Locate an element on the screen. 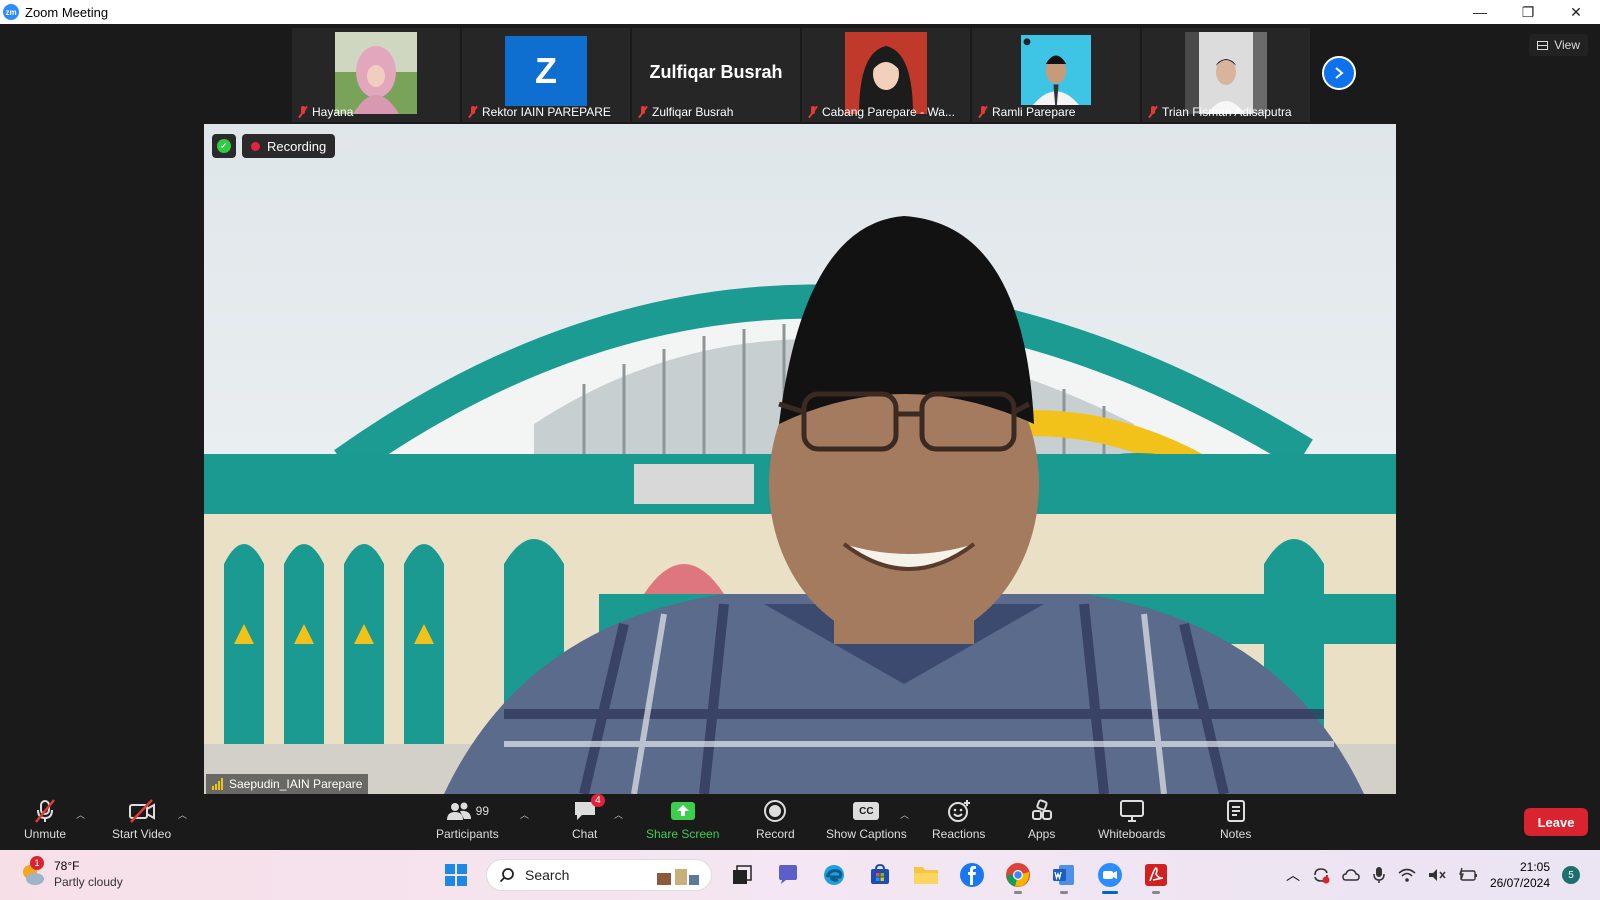 This screenshot has width=1600, height=900. unmute-button: Unmute is located at coordinates (45, 819).